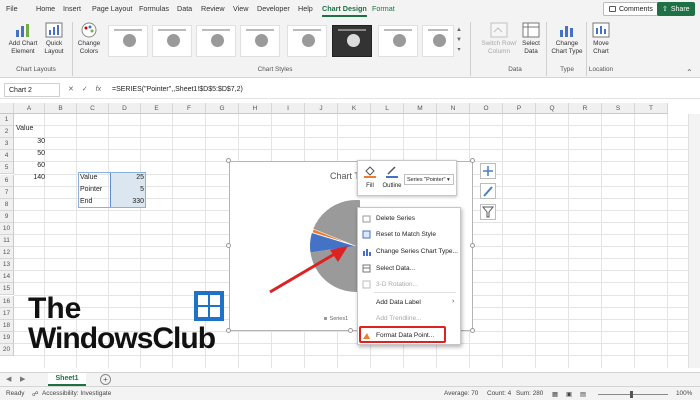  Describe the element at coordinates (184, 8) in the screenshot. I see `tab-data: Data` at that location.